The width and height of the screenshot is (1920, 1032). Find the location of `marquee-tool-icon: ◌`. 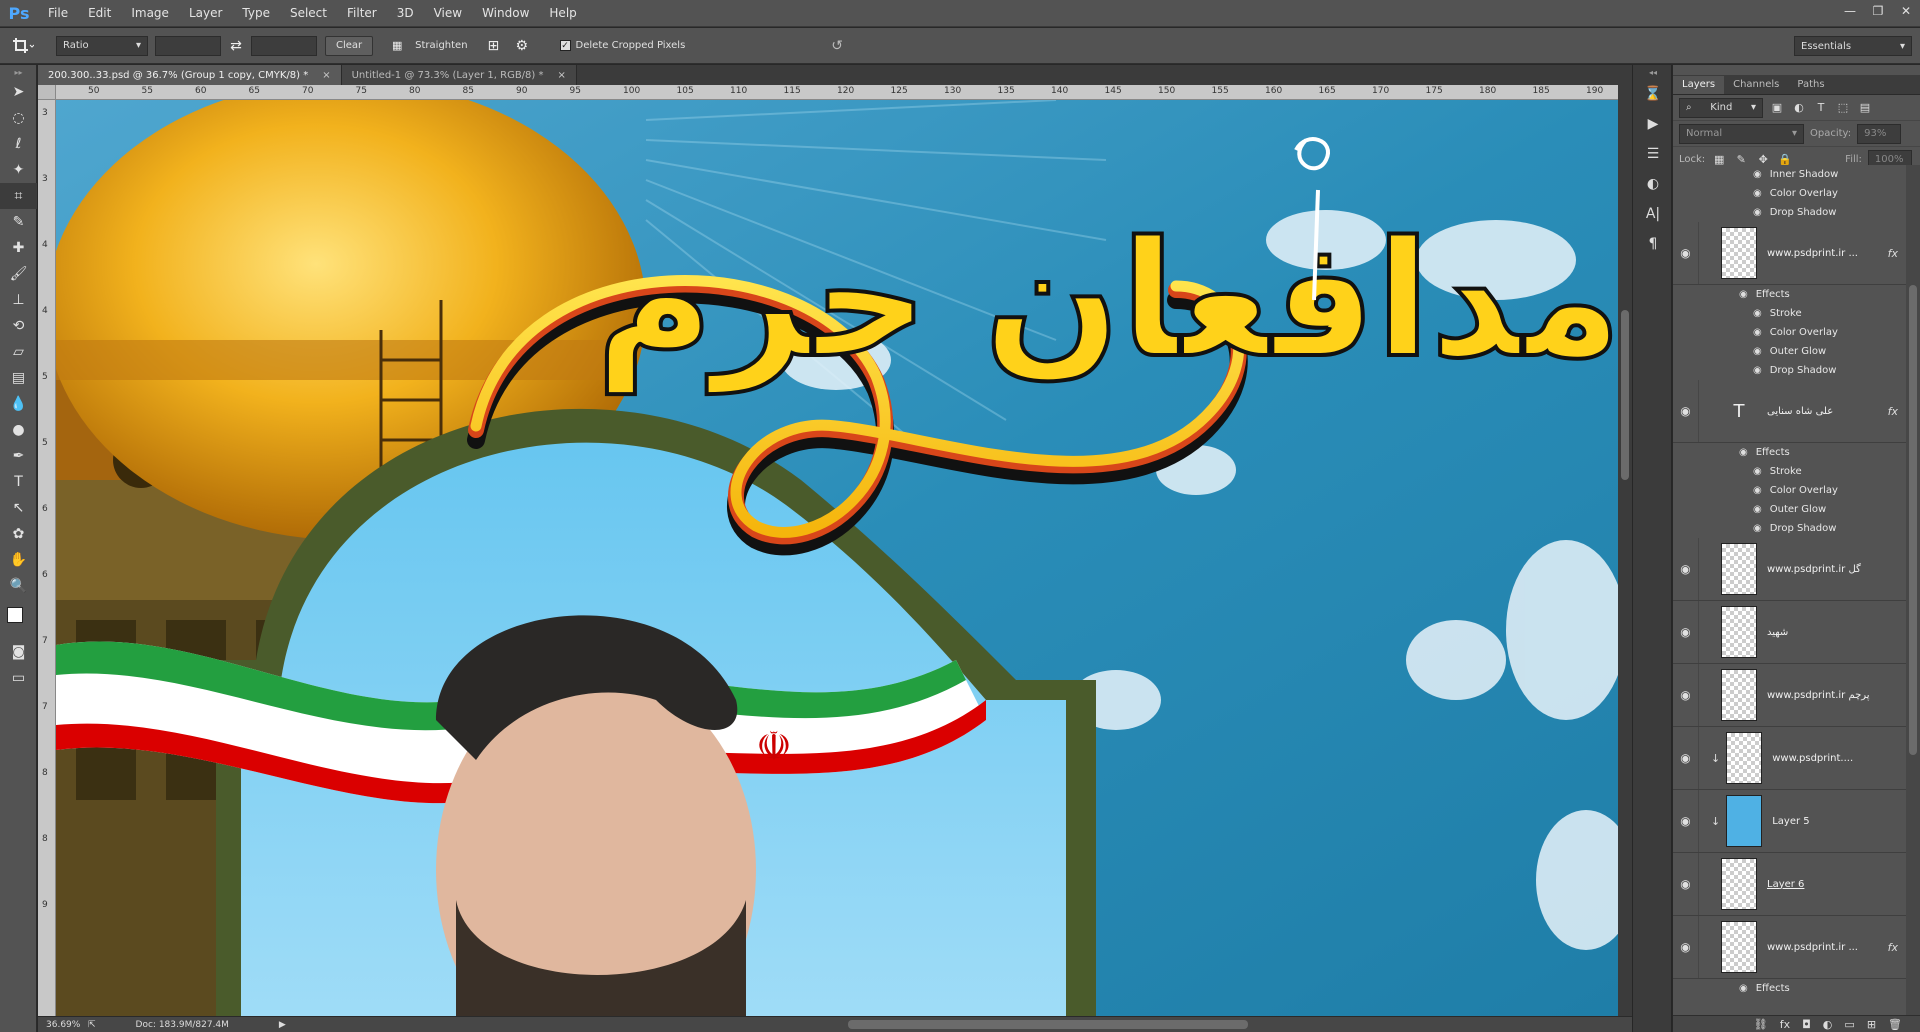

marquee-tool-icon: ◌ is located at coordinates (18, 118).